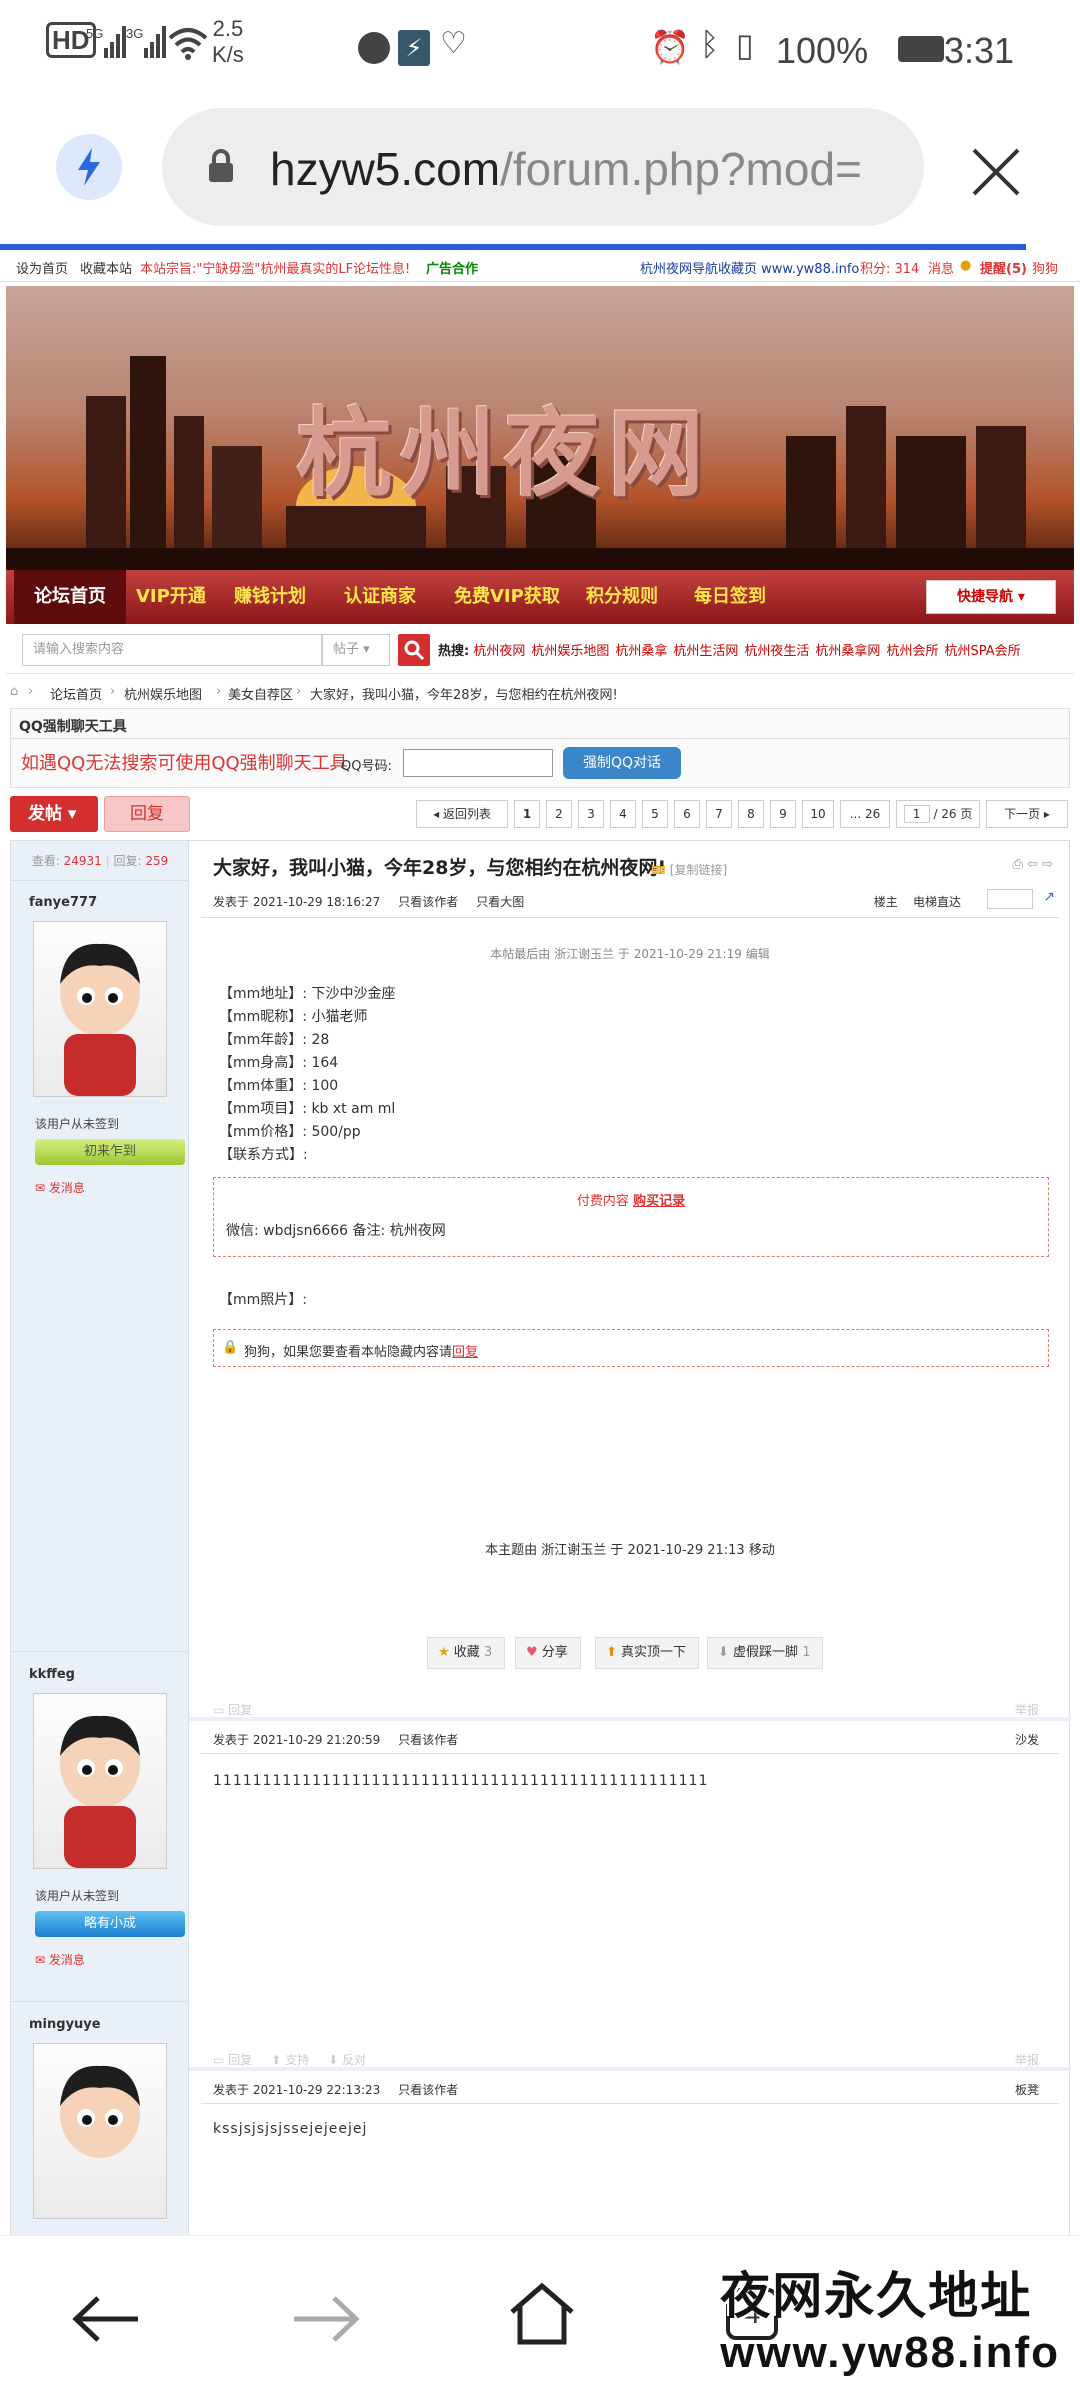 This screenshot has width=1080, height=2400. What do you see at coordinates (290, 2060) in the screenshot?
I see `support-link: ⬆ 支持` at bounding box center [290, 2060].